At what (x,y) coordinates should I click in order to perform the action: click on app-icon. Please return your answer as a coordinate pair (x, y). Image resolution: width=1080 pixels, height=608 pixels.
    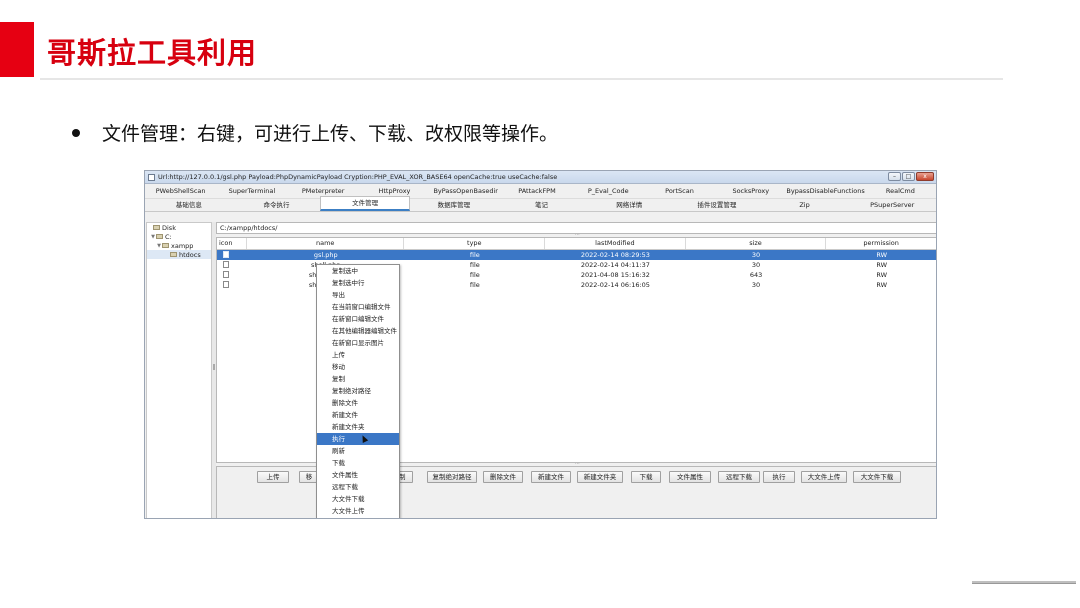
    Looking at the image, I should click on (151, 177).